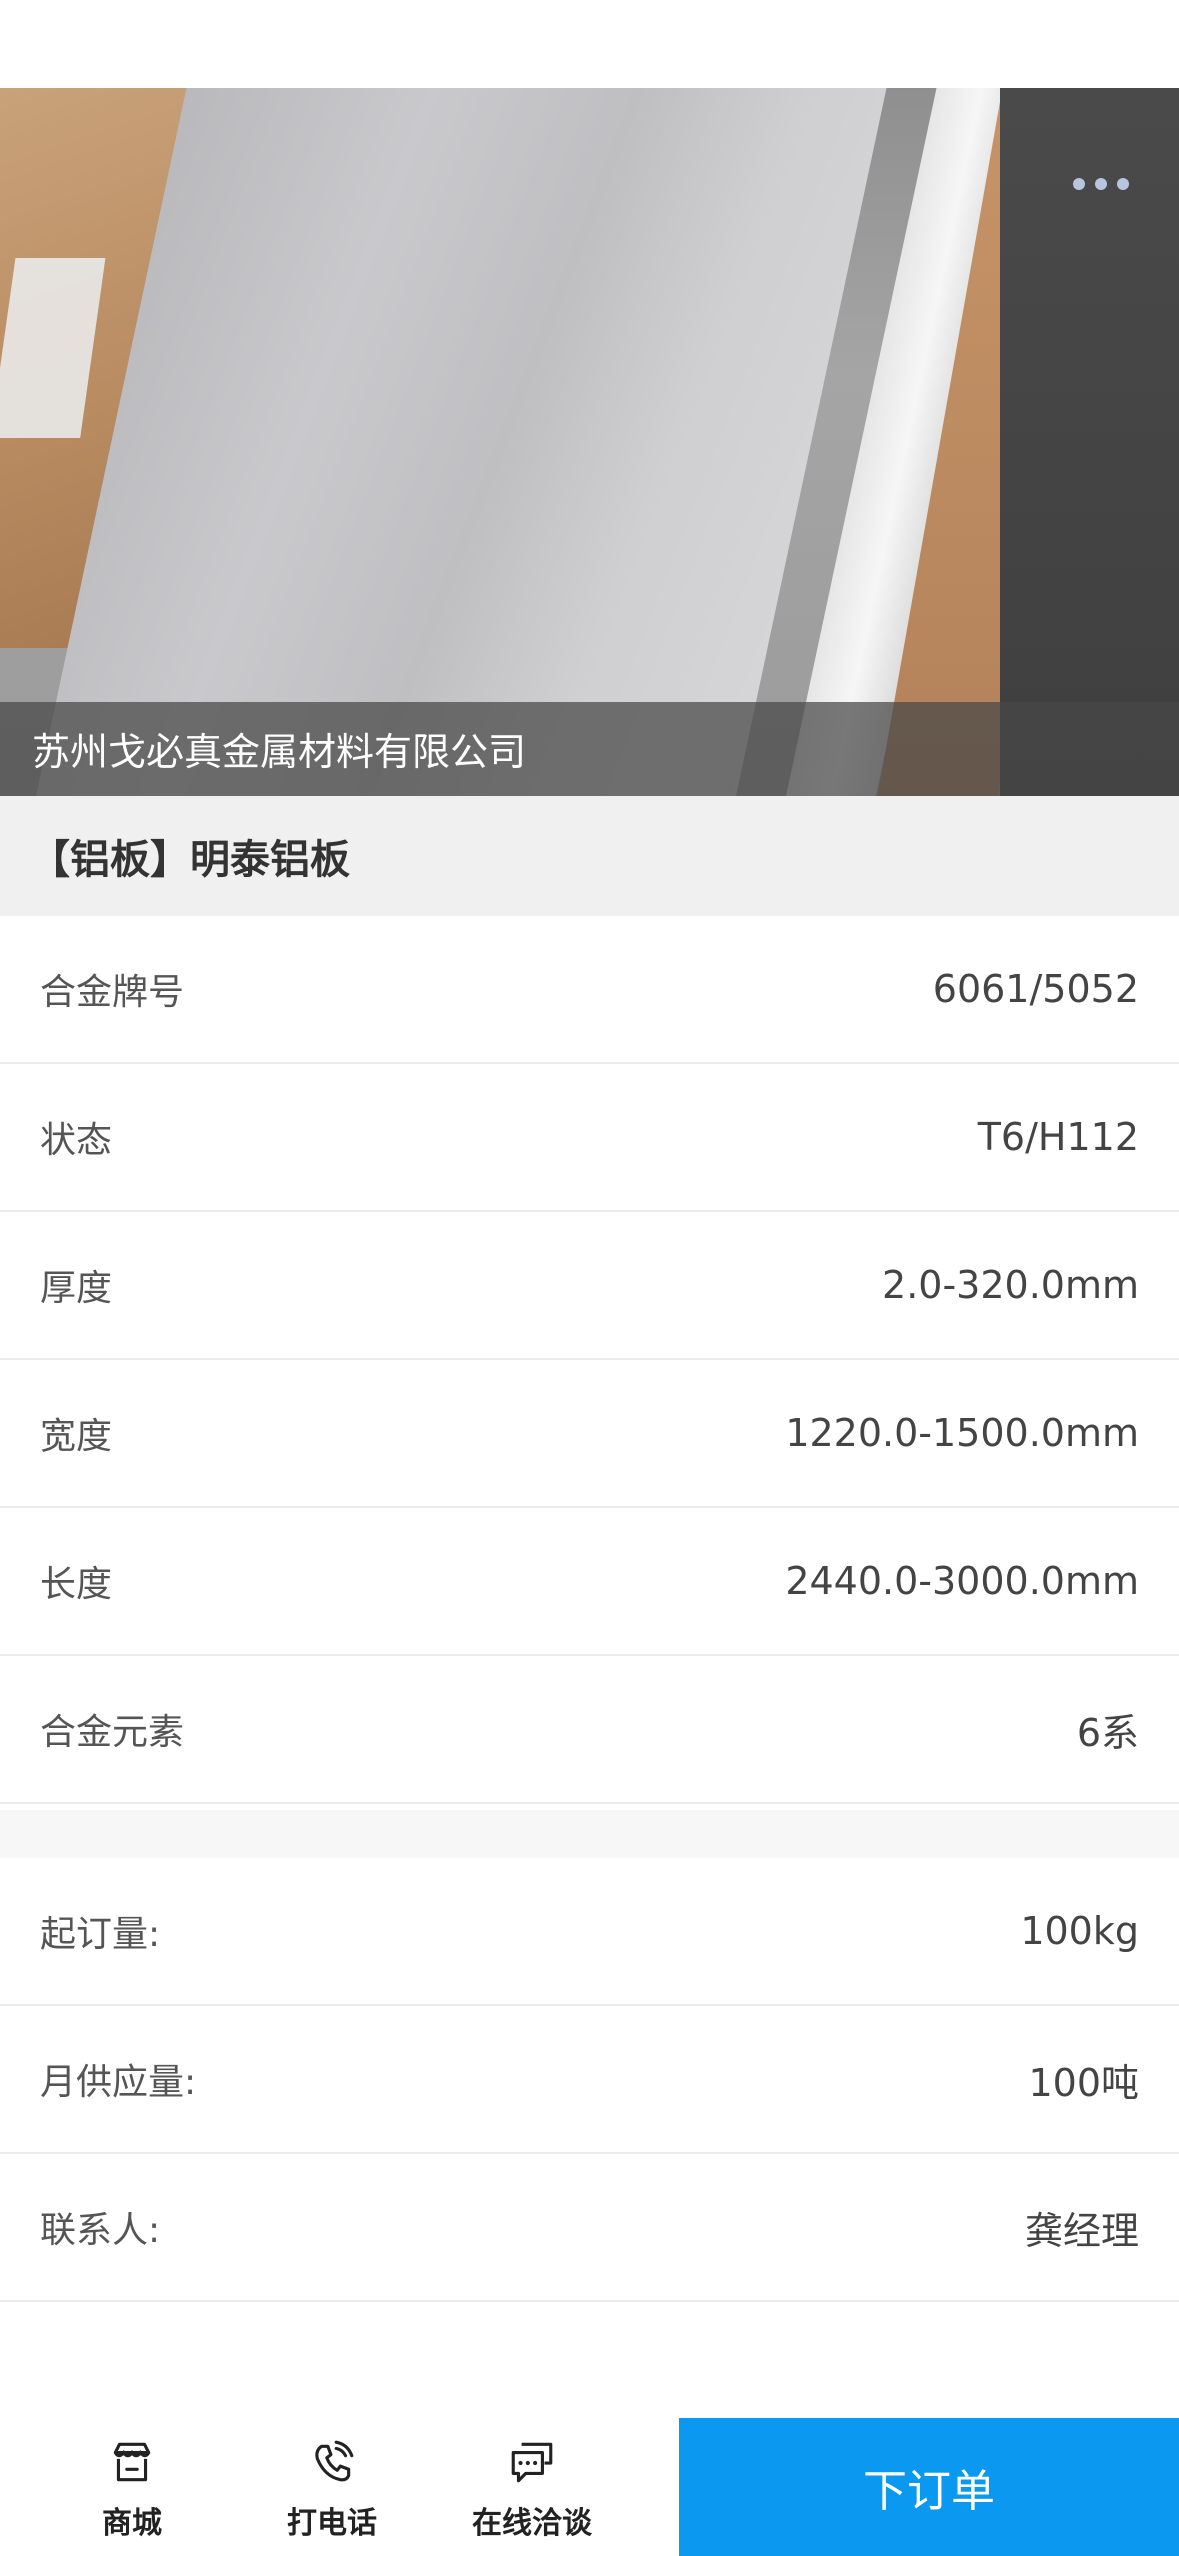 This screenshot has width=1179, height=2556. I want to click on order-label: 起订量:, so click(100, 1934).